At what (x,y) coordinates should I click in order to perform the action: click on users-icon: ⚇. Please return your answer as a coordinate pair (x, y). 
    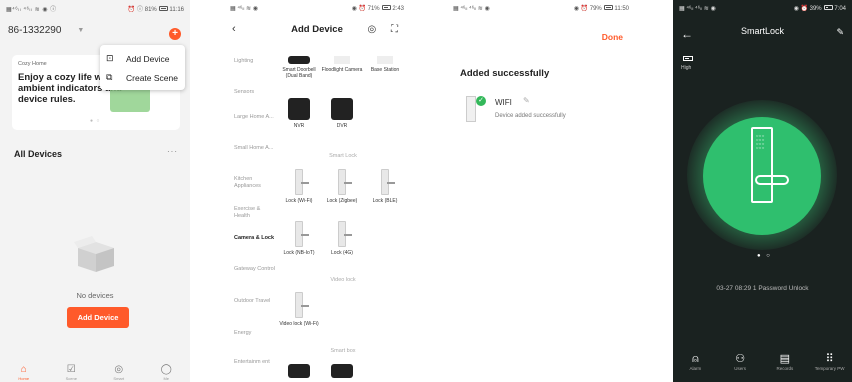
    Looking at the image, I should click on (740, 359).